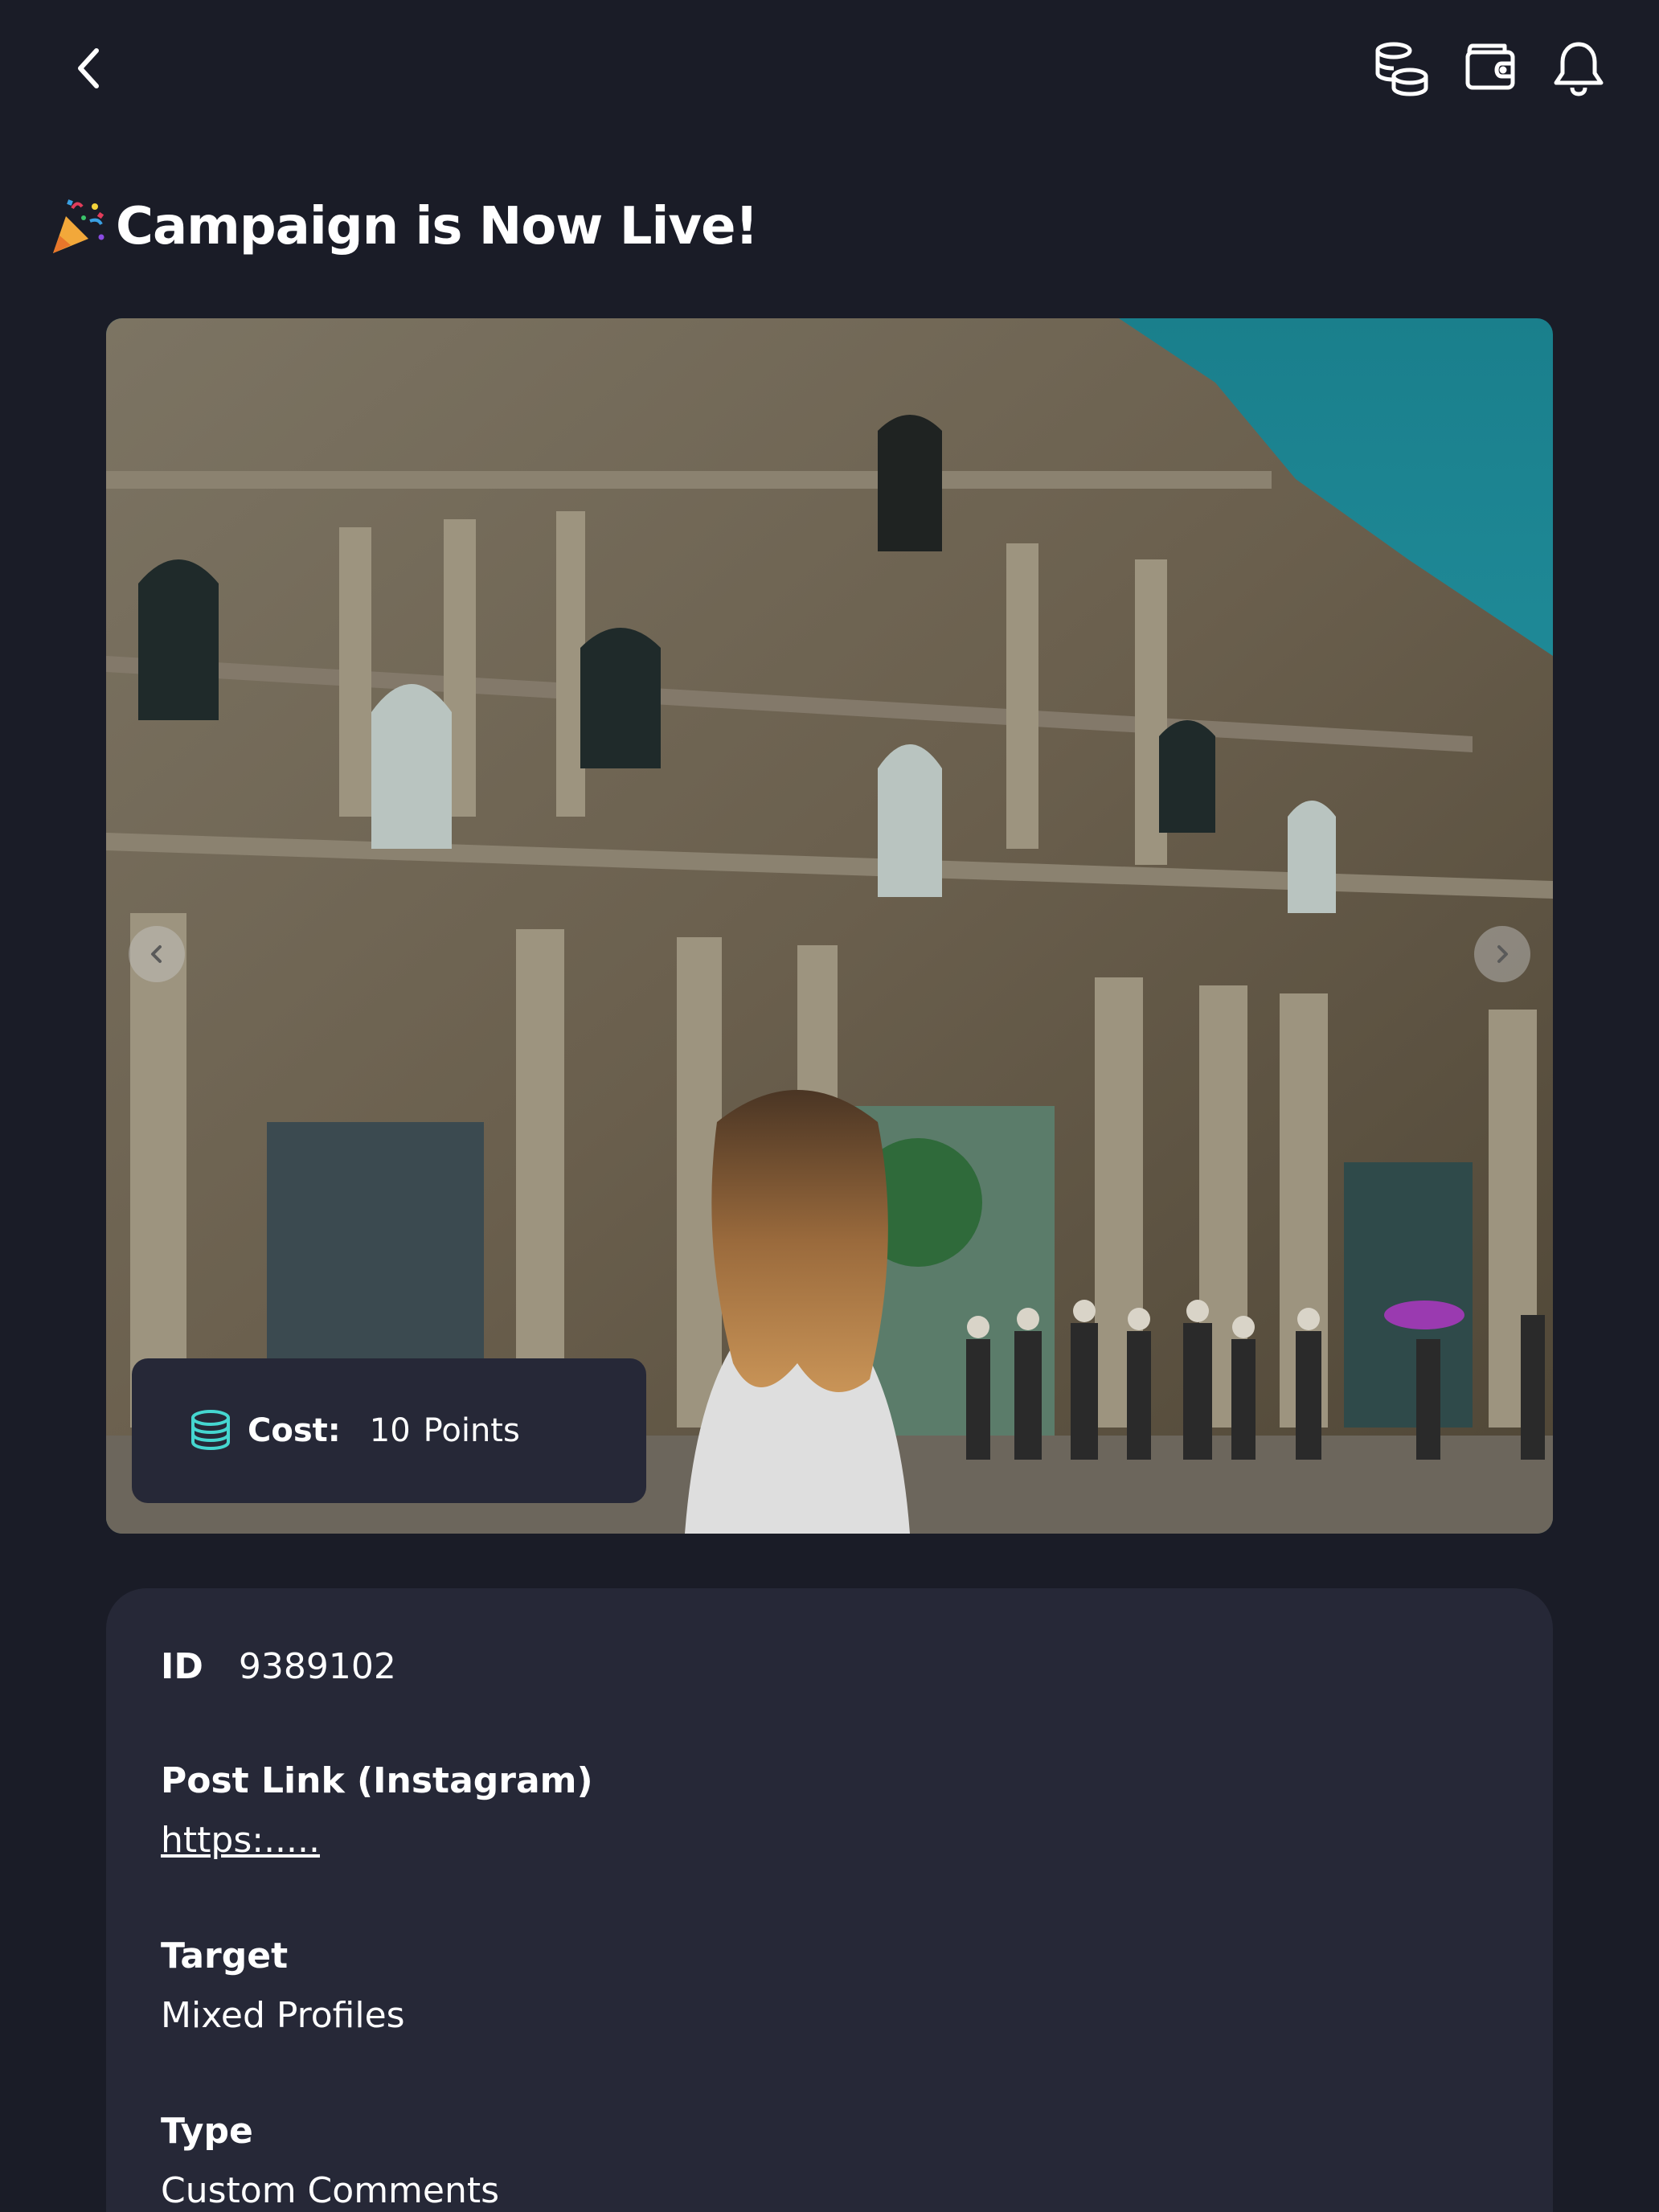  Describe the element at coordinates (471, 1430) in the screenshot. I see `cost-unit: Points` at that location.